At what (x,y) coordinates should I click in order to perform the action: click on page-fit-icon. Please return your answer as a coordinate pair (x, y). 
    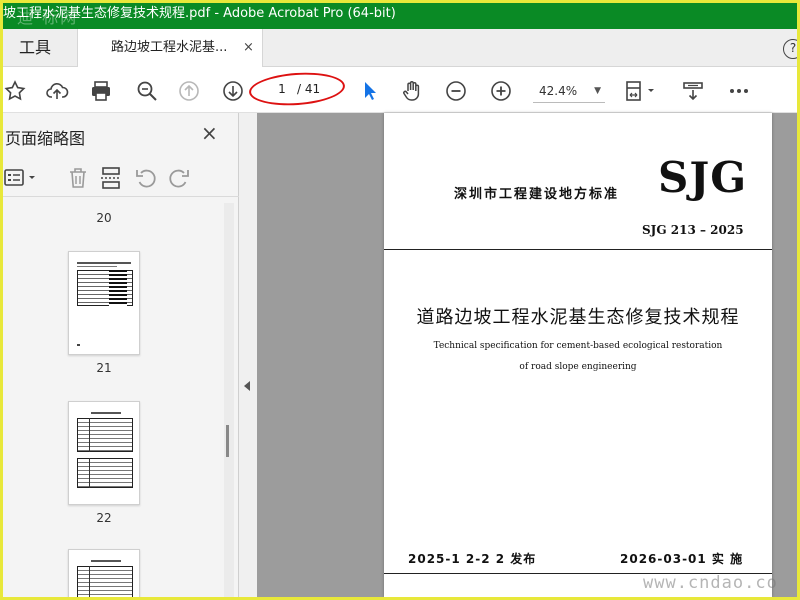
    Looking at the image, I should click on (641, 91).